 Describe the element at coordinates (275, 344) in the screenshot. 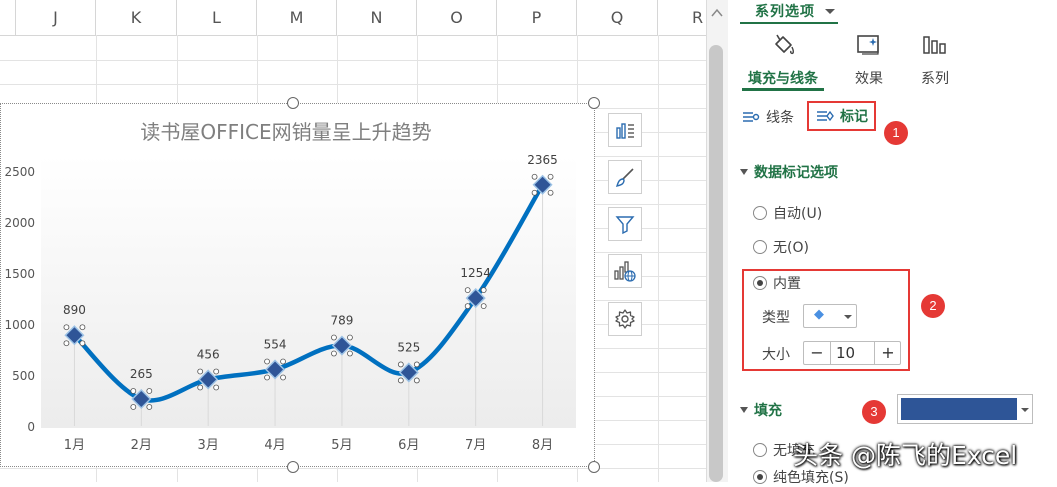

I see `data-label: 554` at that location.